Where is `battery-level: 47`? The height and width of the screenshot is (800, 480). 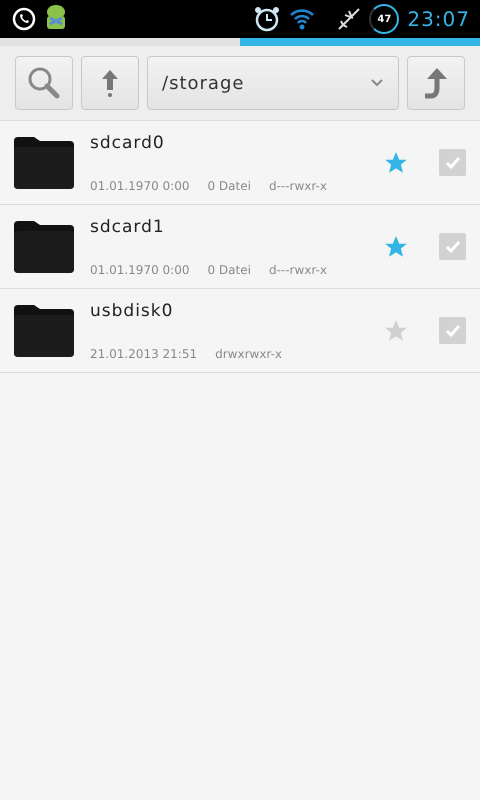
battery-level: 47 is located at coordinates (384, 19).